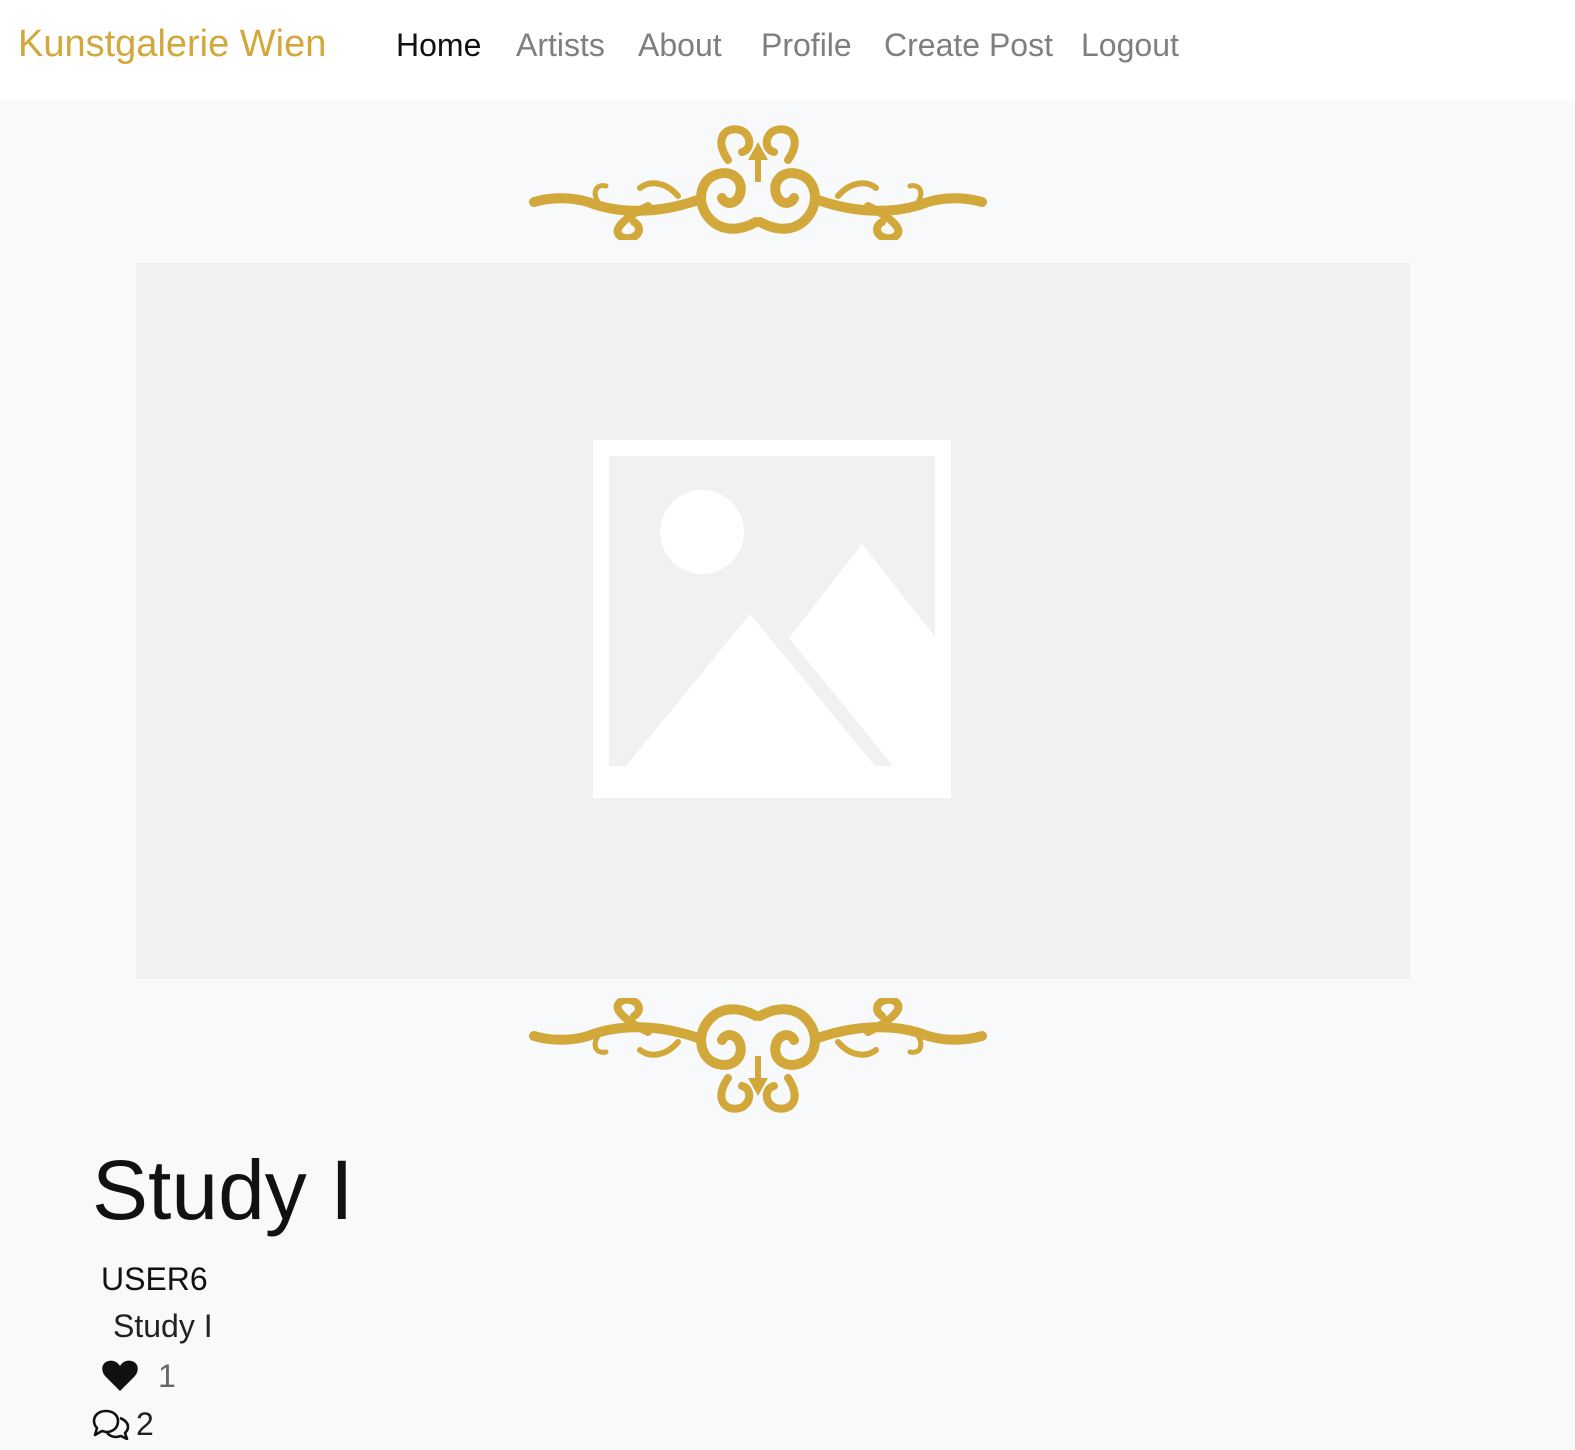 This screenshot has width=1575, height=1450. I want to click on heart-icon, so click(120, 1376).